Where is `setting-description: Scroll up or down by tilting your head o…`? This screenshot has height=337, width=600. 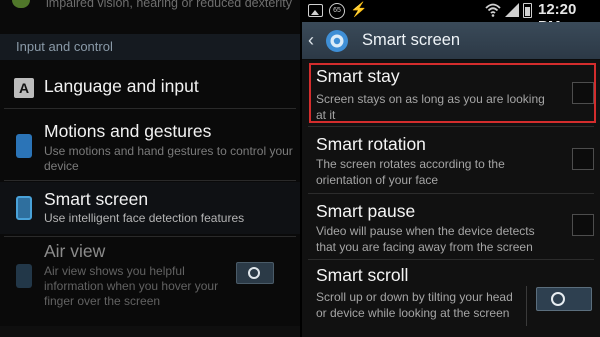
setting-description: Scroll up or down by tilting your head o… is located at coordinates (414, 305).